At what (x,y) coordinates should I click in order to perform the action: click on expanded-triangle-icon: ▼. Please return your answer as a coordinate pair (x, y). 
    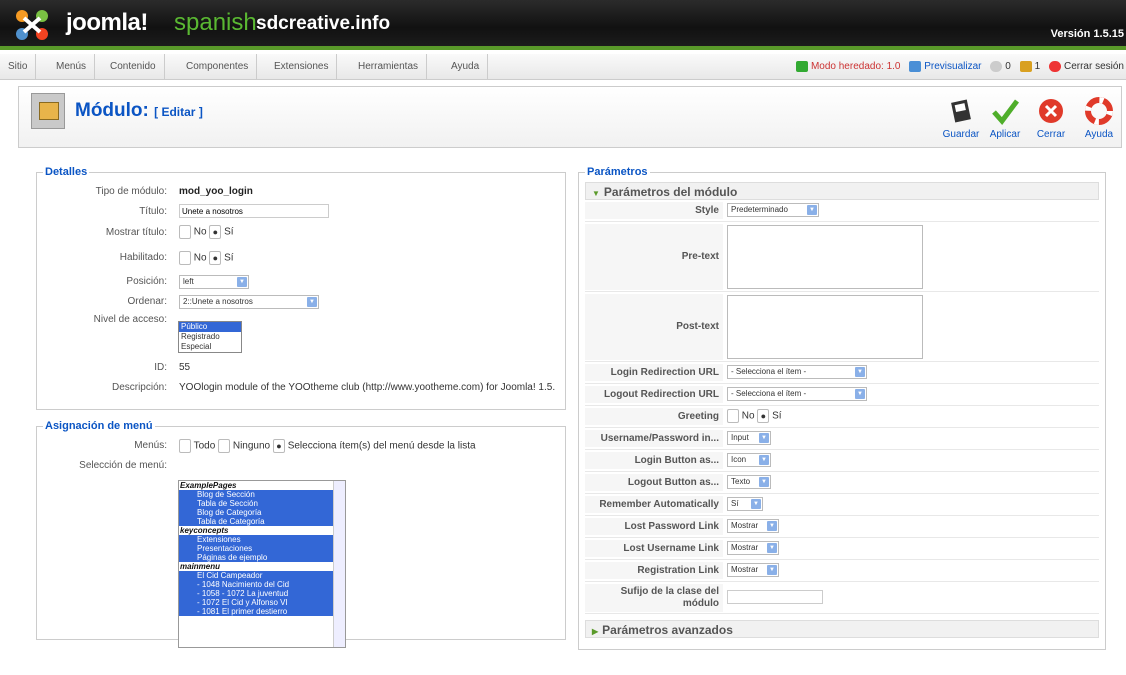
    Looking at the image, I should click on (596, 193).